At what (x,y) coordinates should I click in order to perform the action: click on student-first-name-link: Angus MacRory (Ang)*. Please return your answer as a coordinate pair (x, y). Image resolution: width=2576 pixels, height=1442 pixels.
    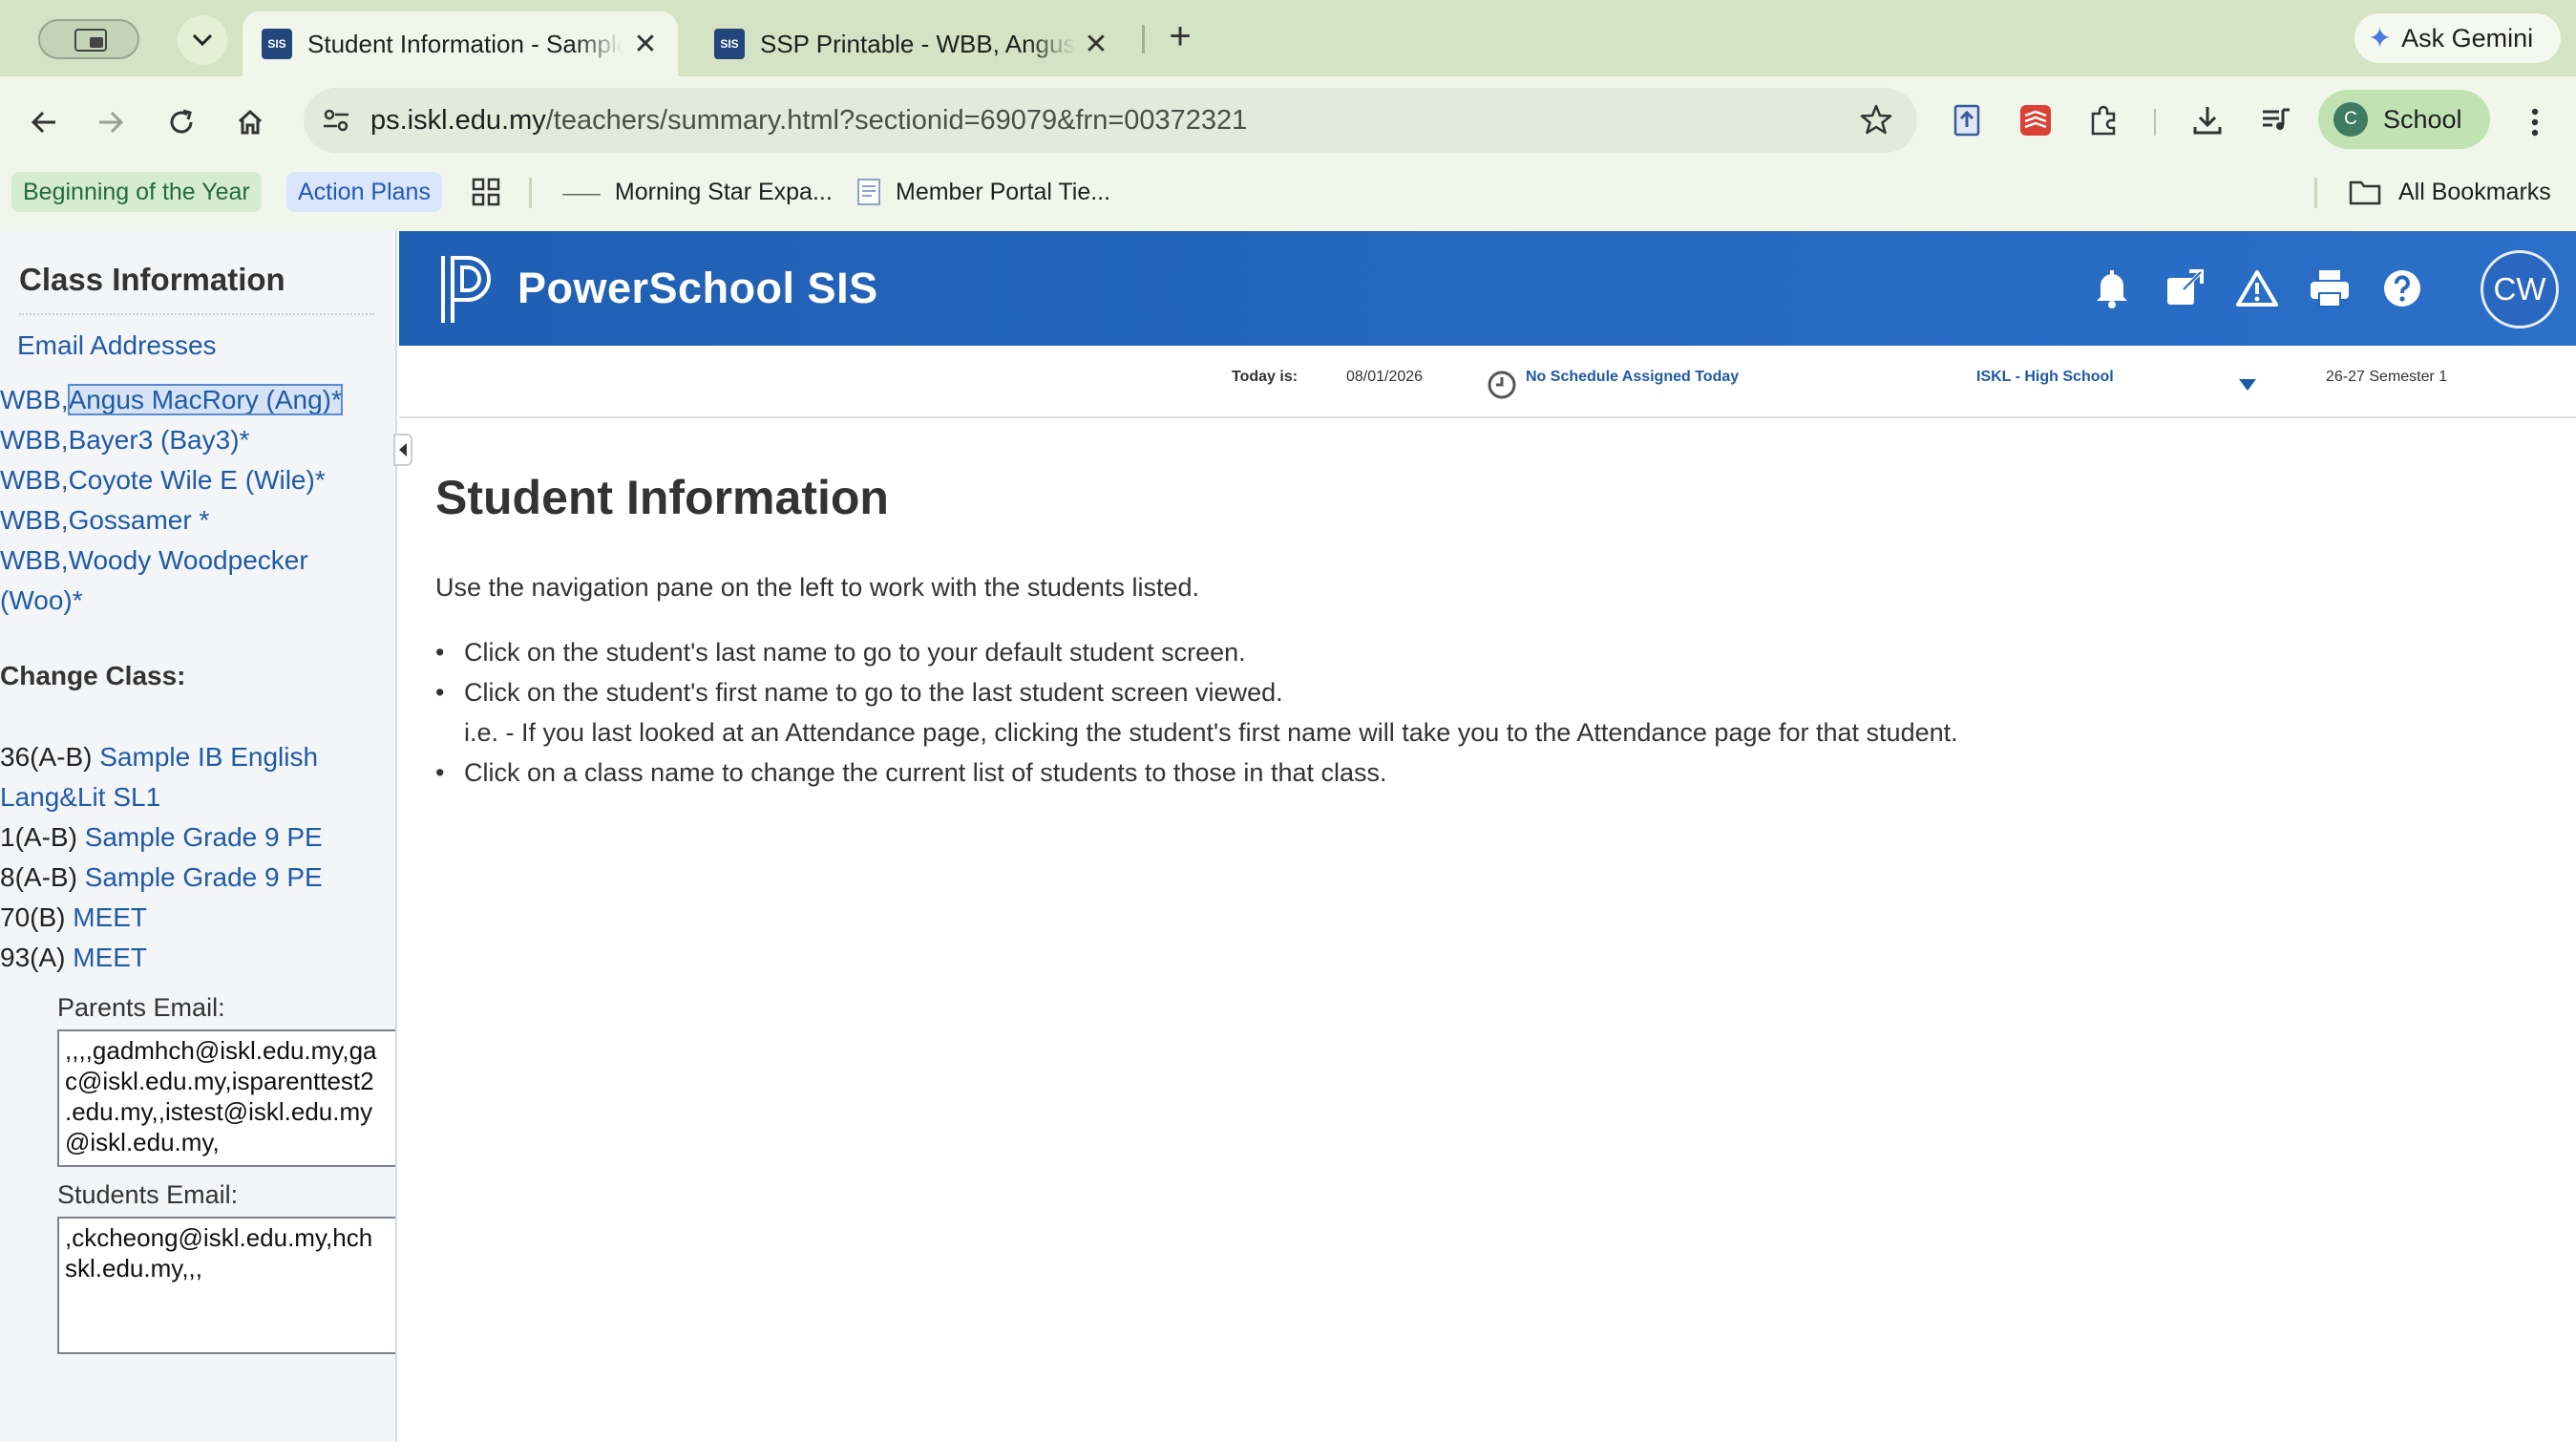
    Looking at the image, I should click on (205, 399).